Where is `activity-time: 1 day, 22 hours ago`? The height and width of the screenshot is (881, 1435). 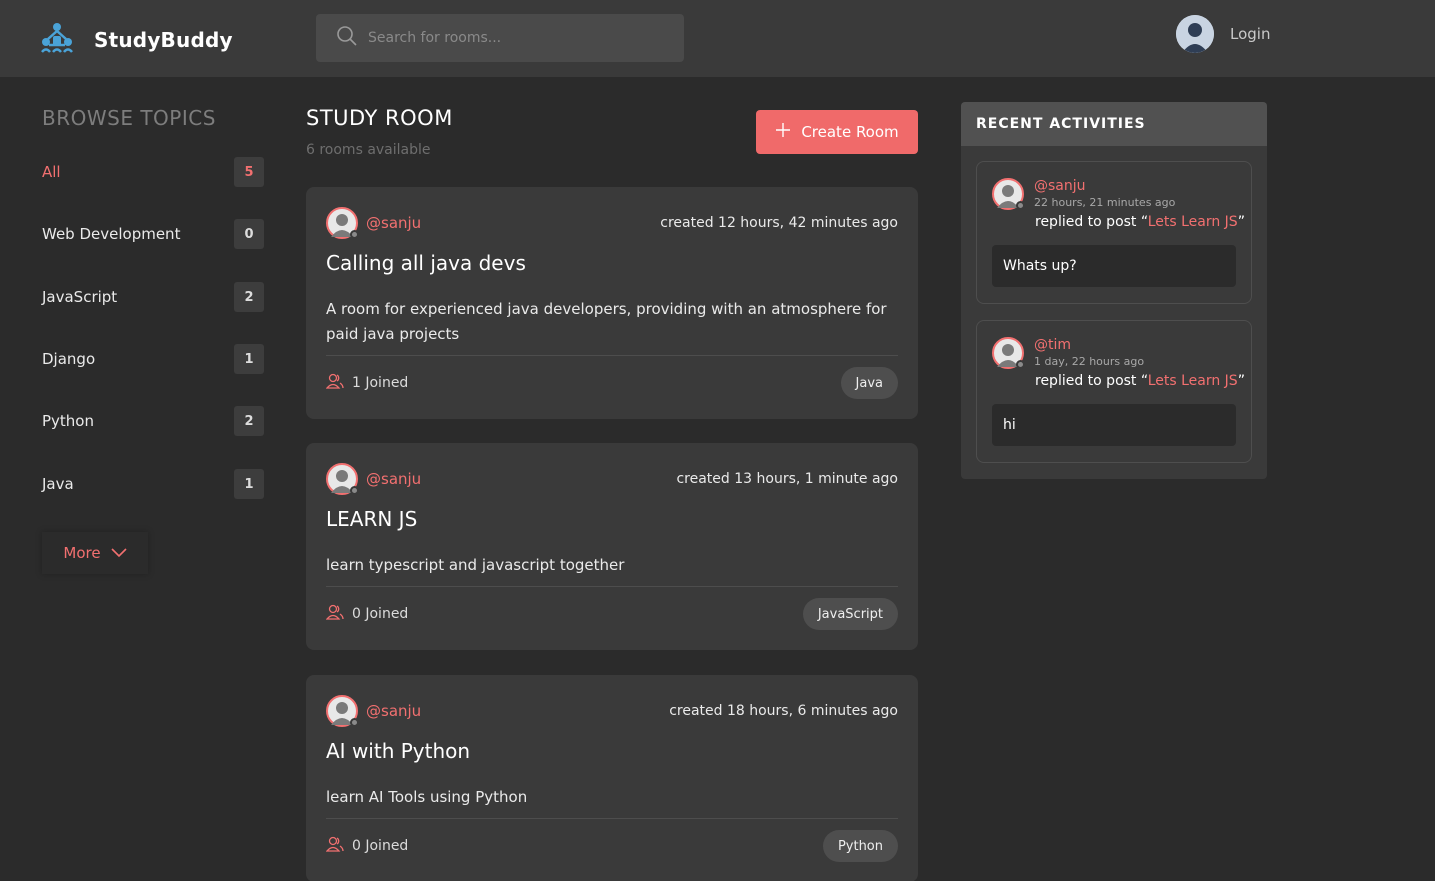 activity-time: 1 day, 22 hours ago is located at coordinates (1089, 361).